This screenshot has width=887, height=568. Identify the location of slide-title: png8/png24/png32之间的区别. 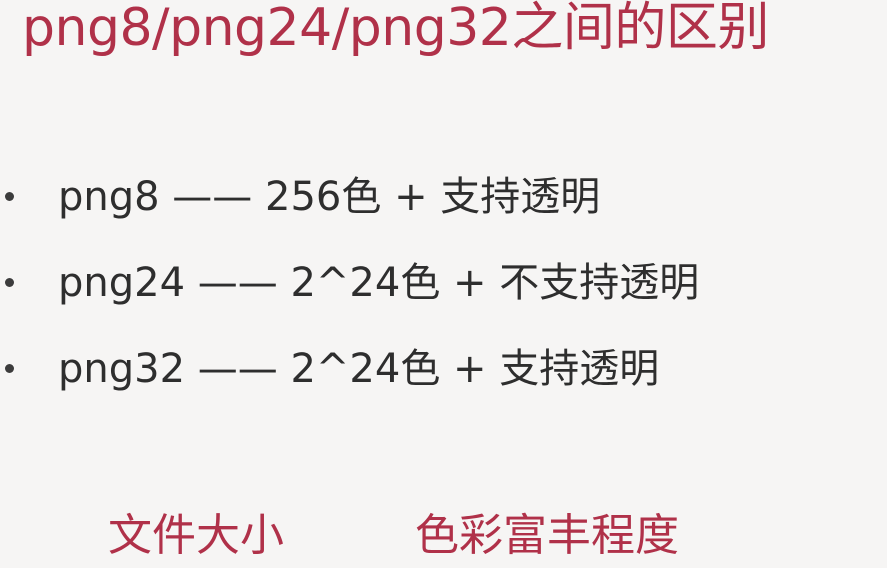
(395, 29).